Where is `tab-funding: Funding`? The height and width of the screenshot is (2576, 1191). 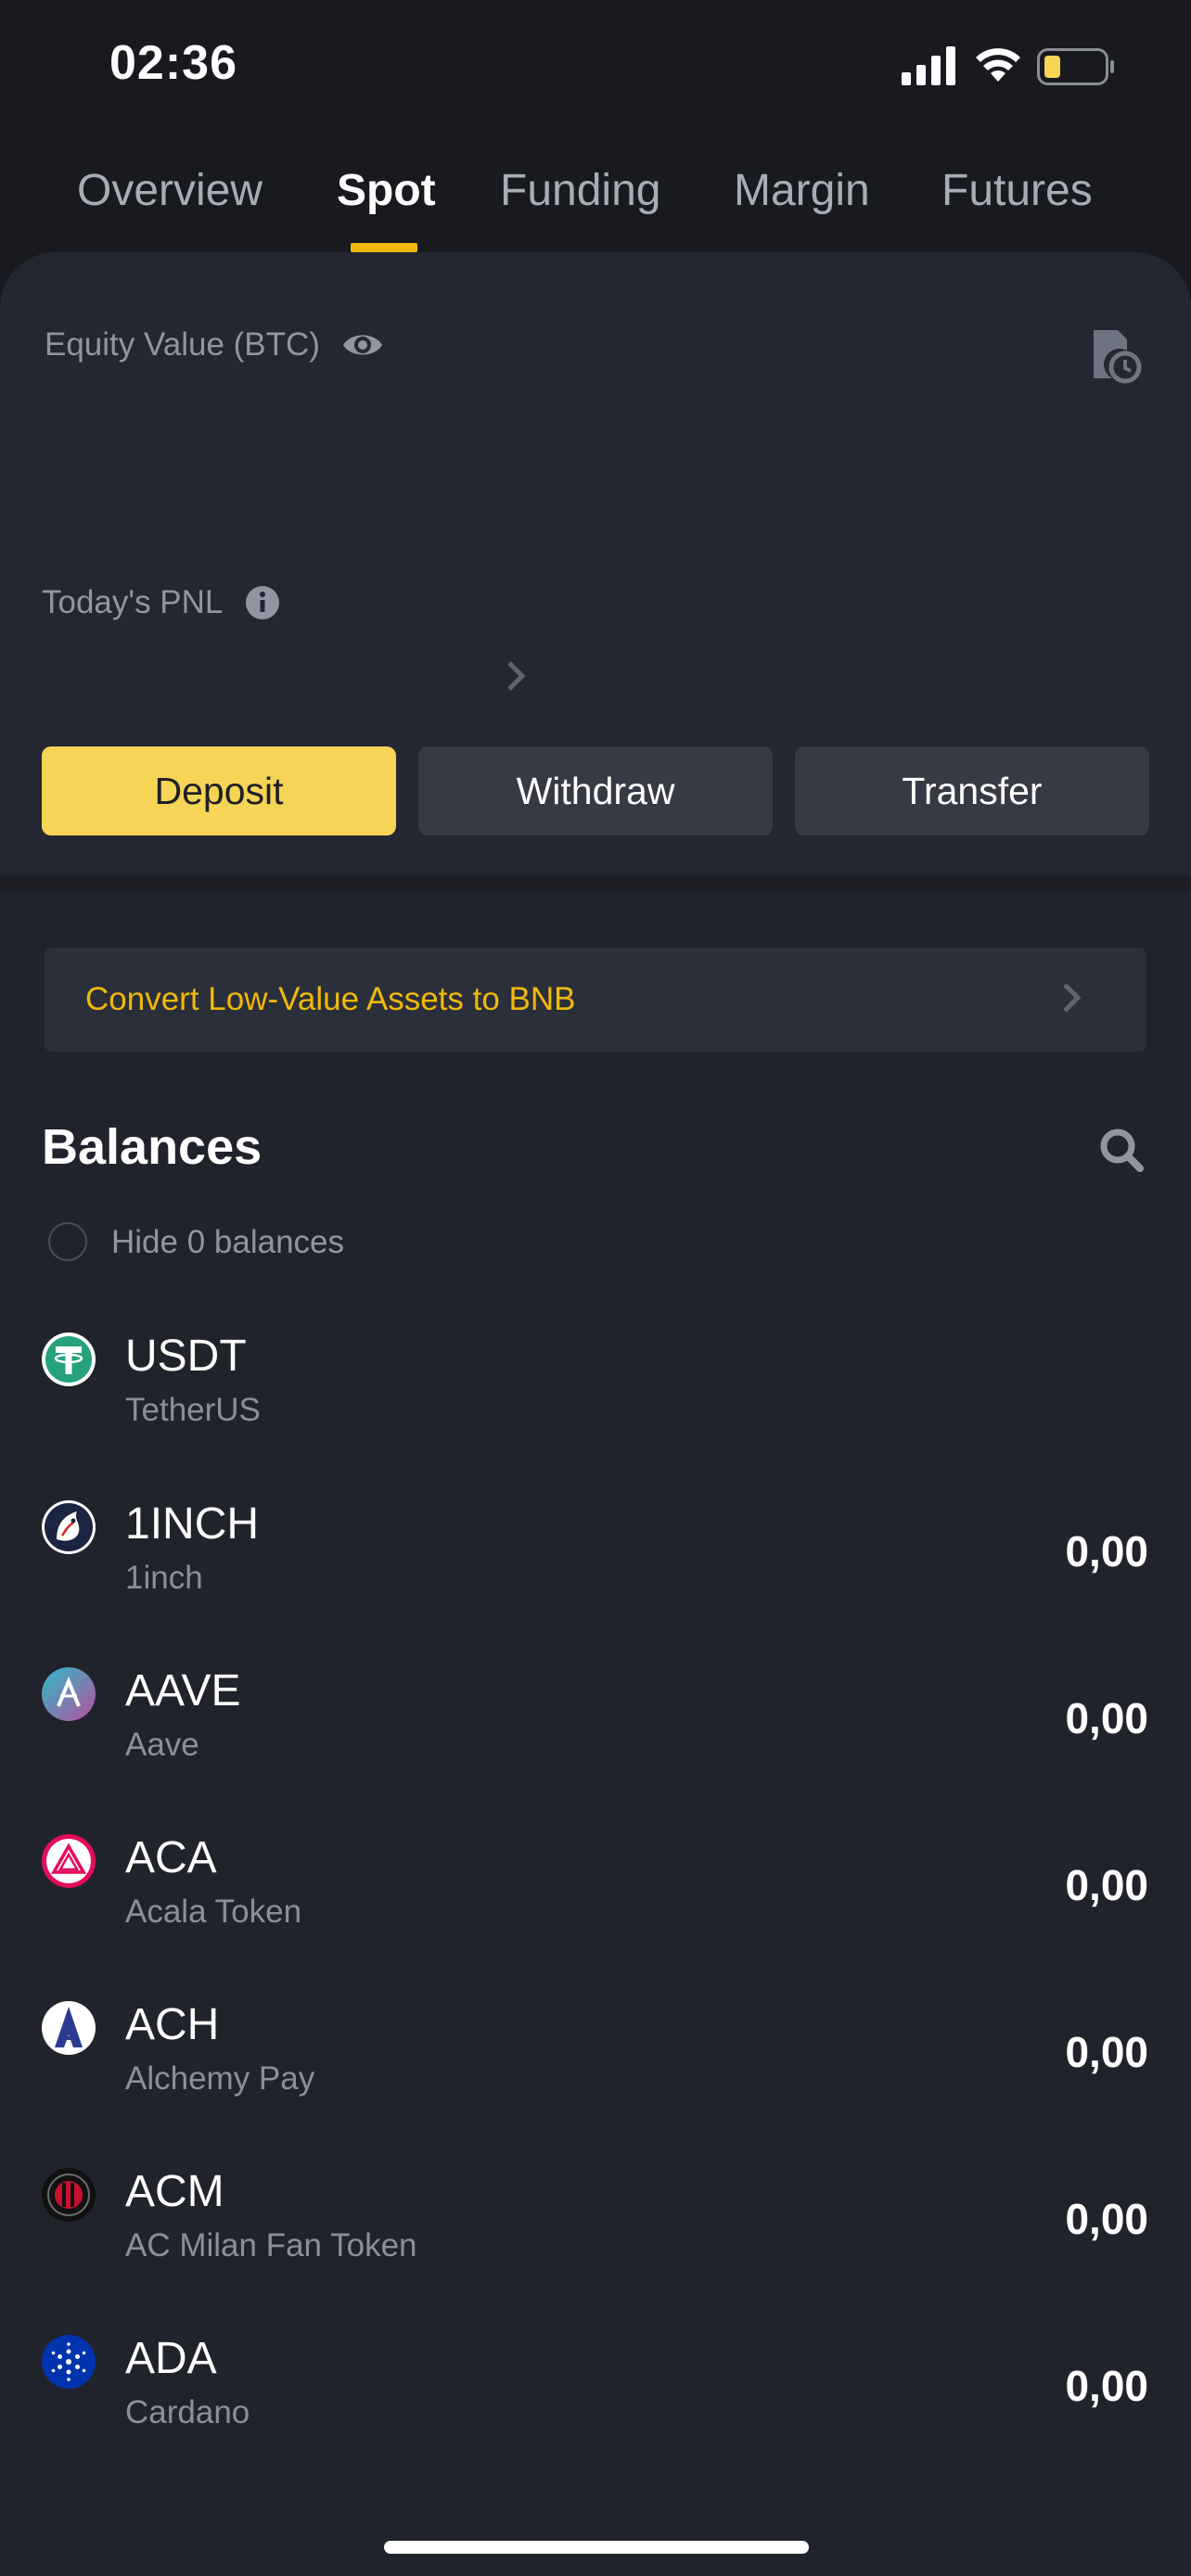
tab-funding: Funding is located at coordinates (580, 191).